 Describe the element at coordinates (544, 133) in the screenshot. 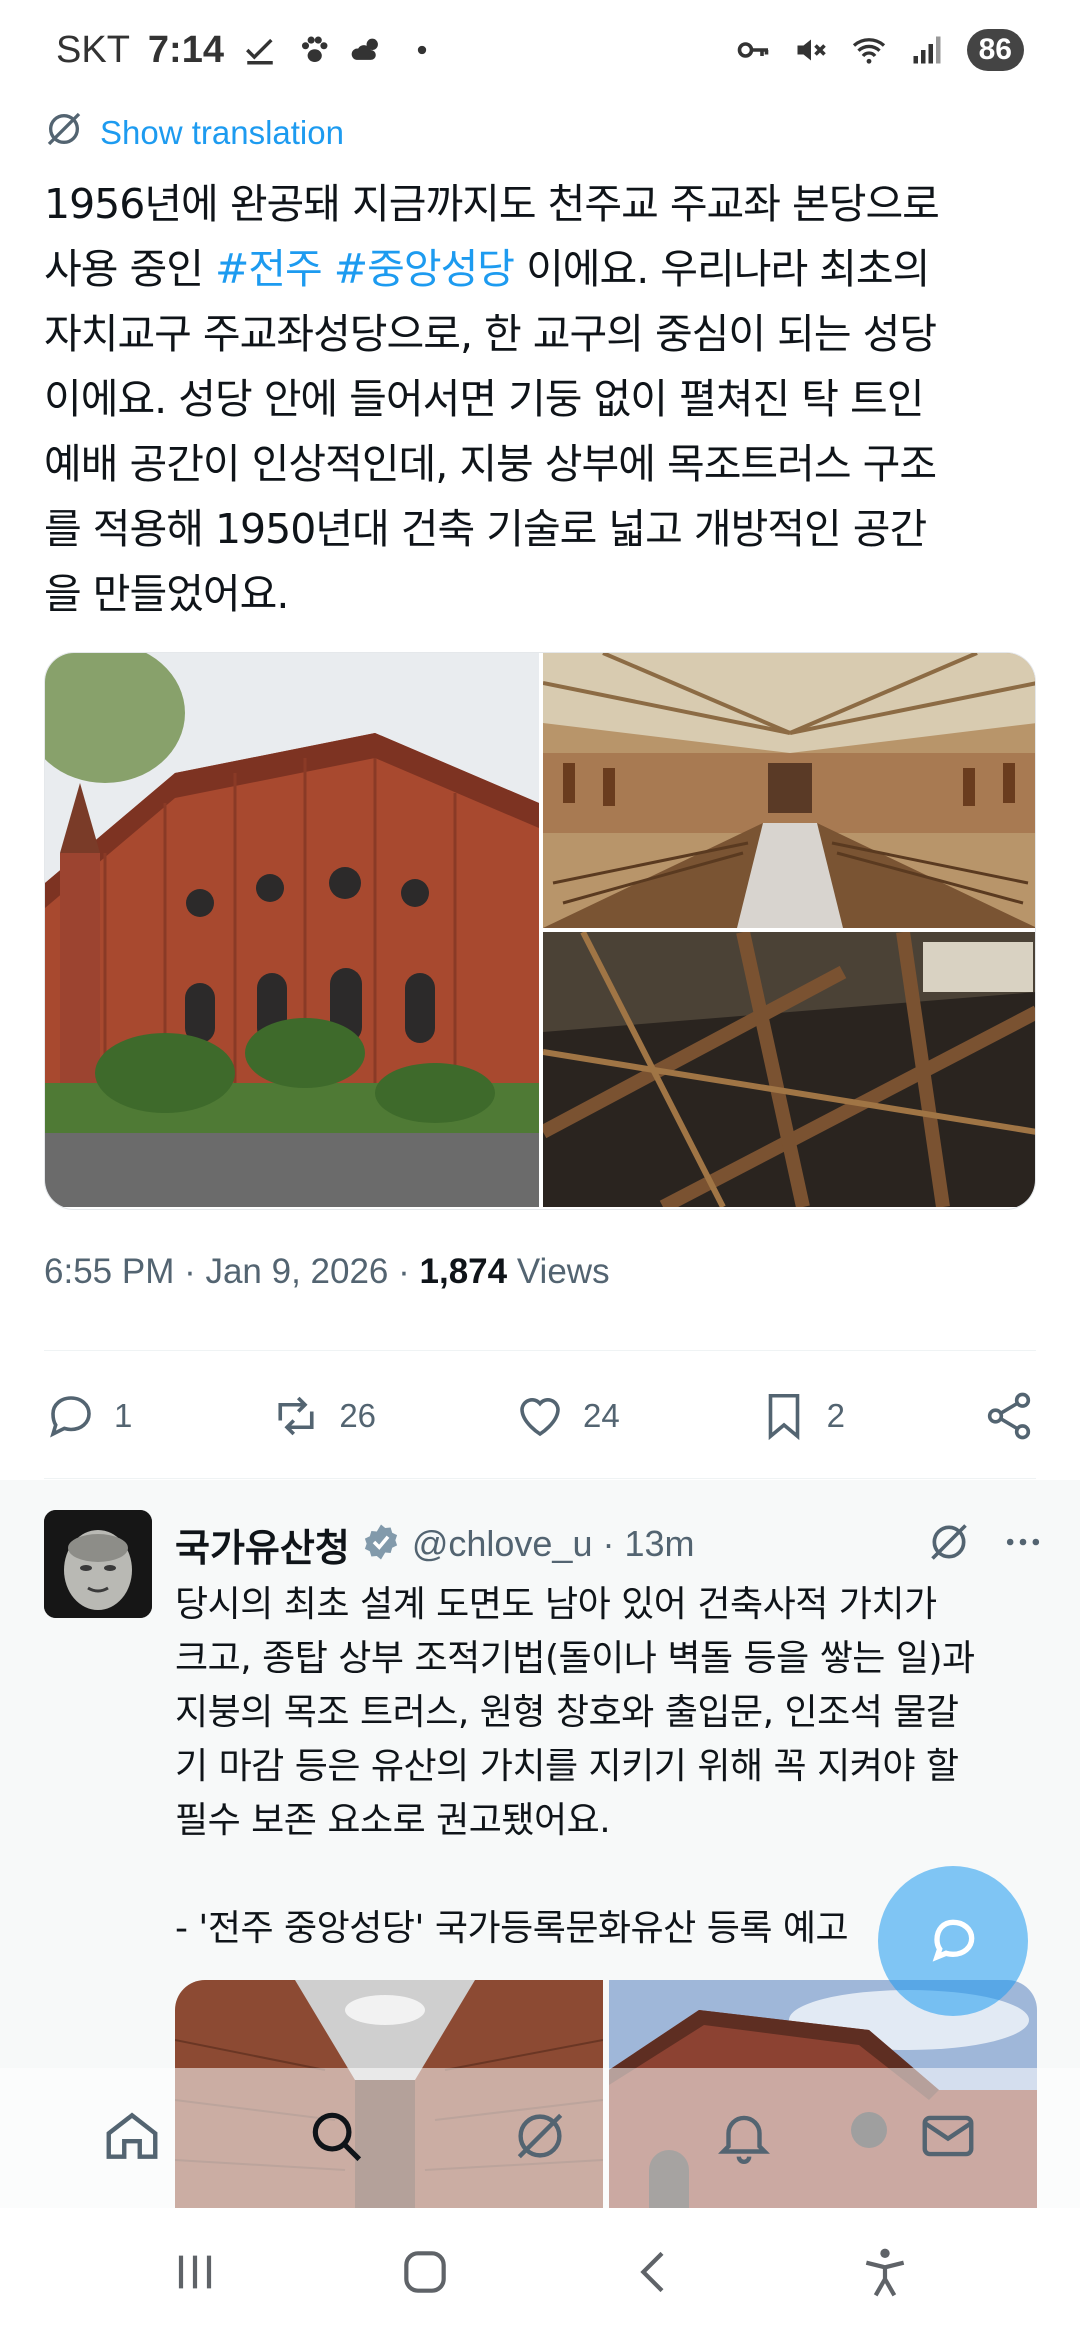

I see `show-translation-button: Show translation` at that location.